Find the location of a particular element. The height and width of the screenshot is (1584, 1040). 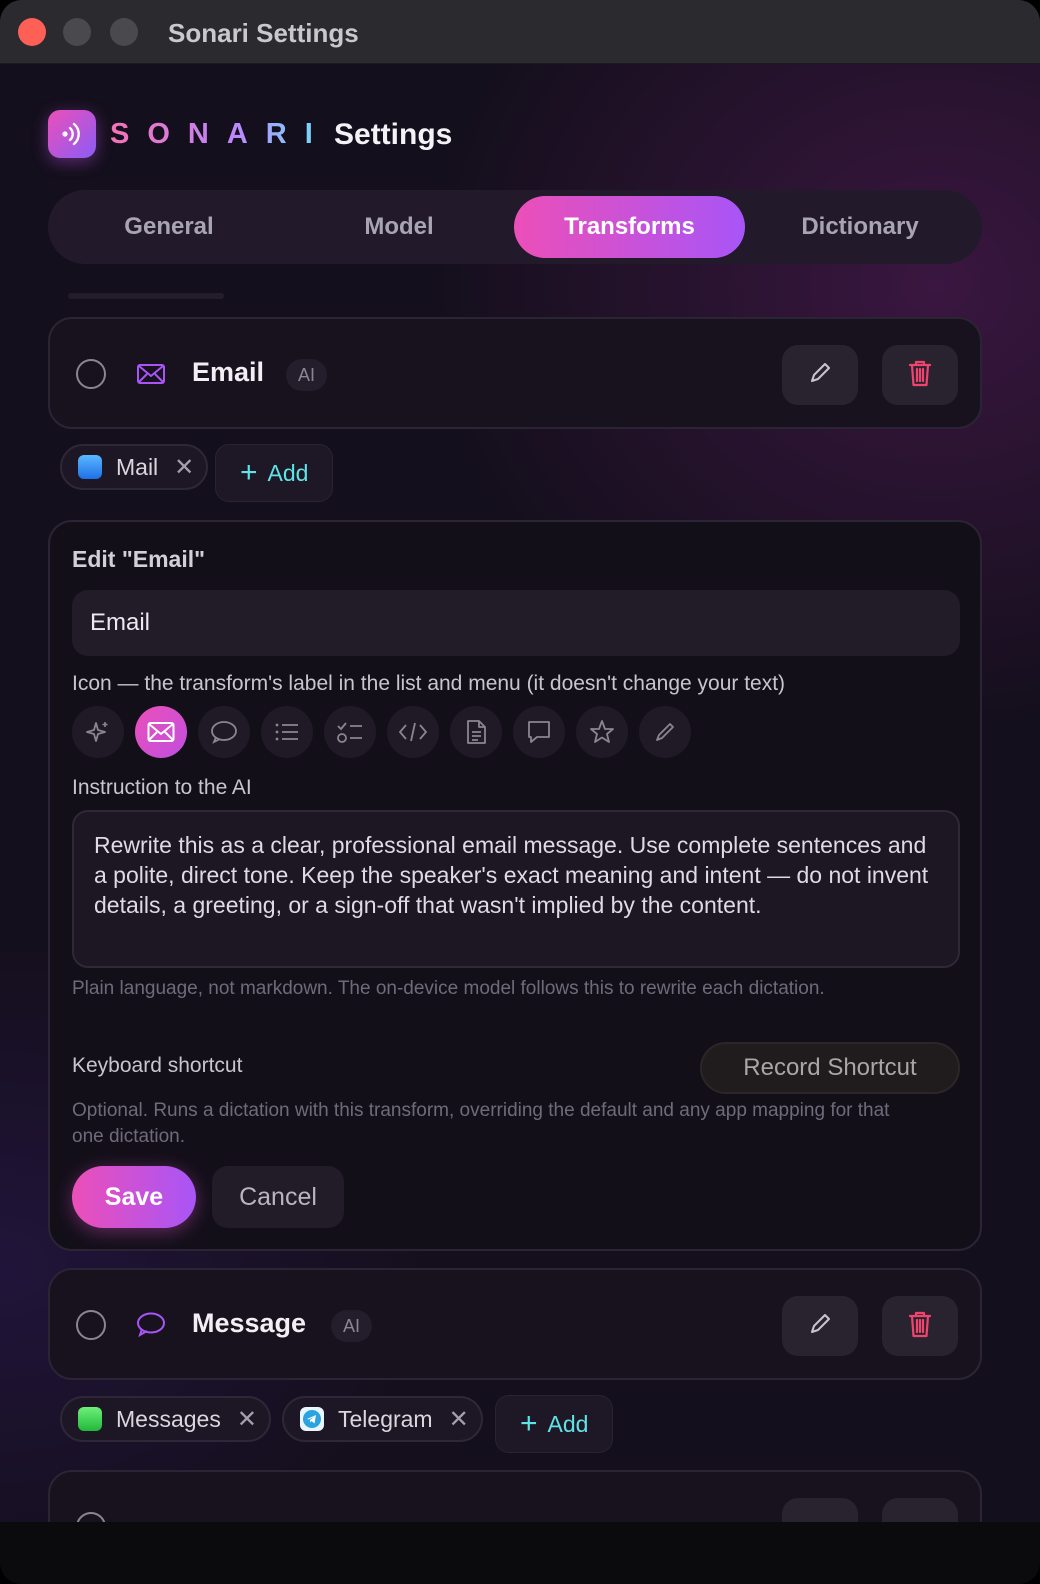

messages-app-icon is located at coordinates (90, 1419).